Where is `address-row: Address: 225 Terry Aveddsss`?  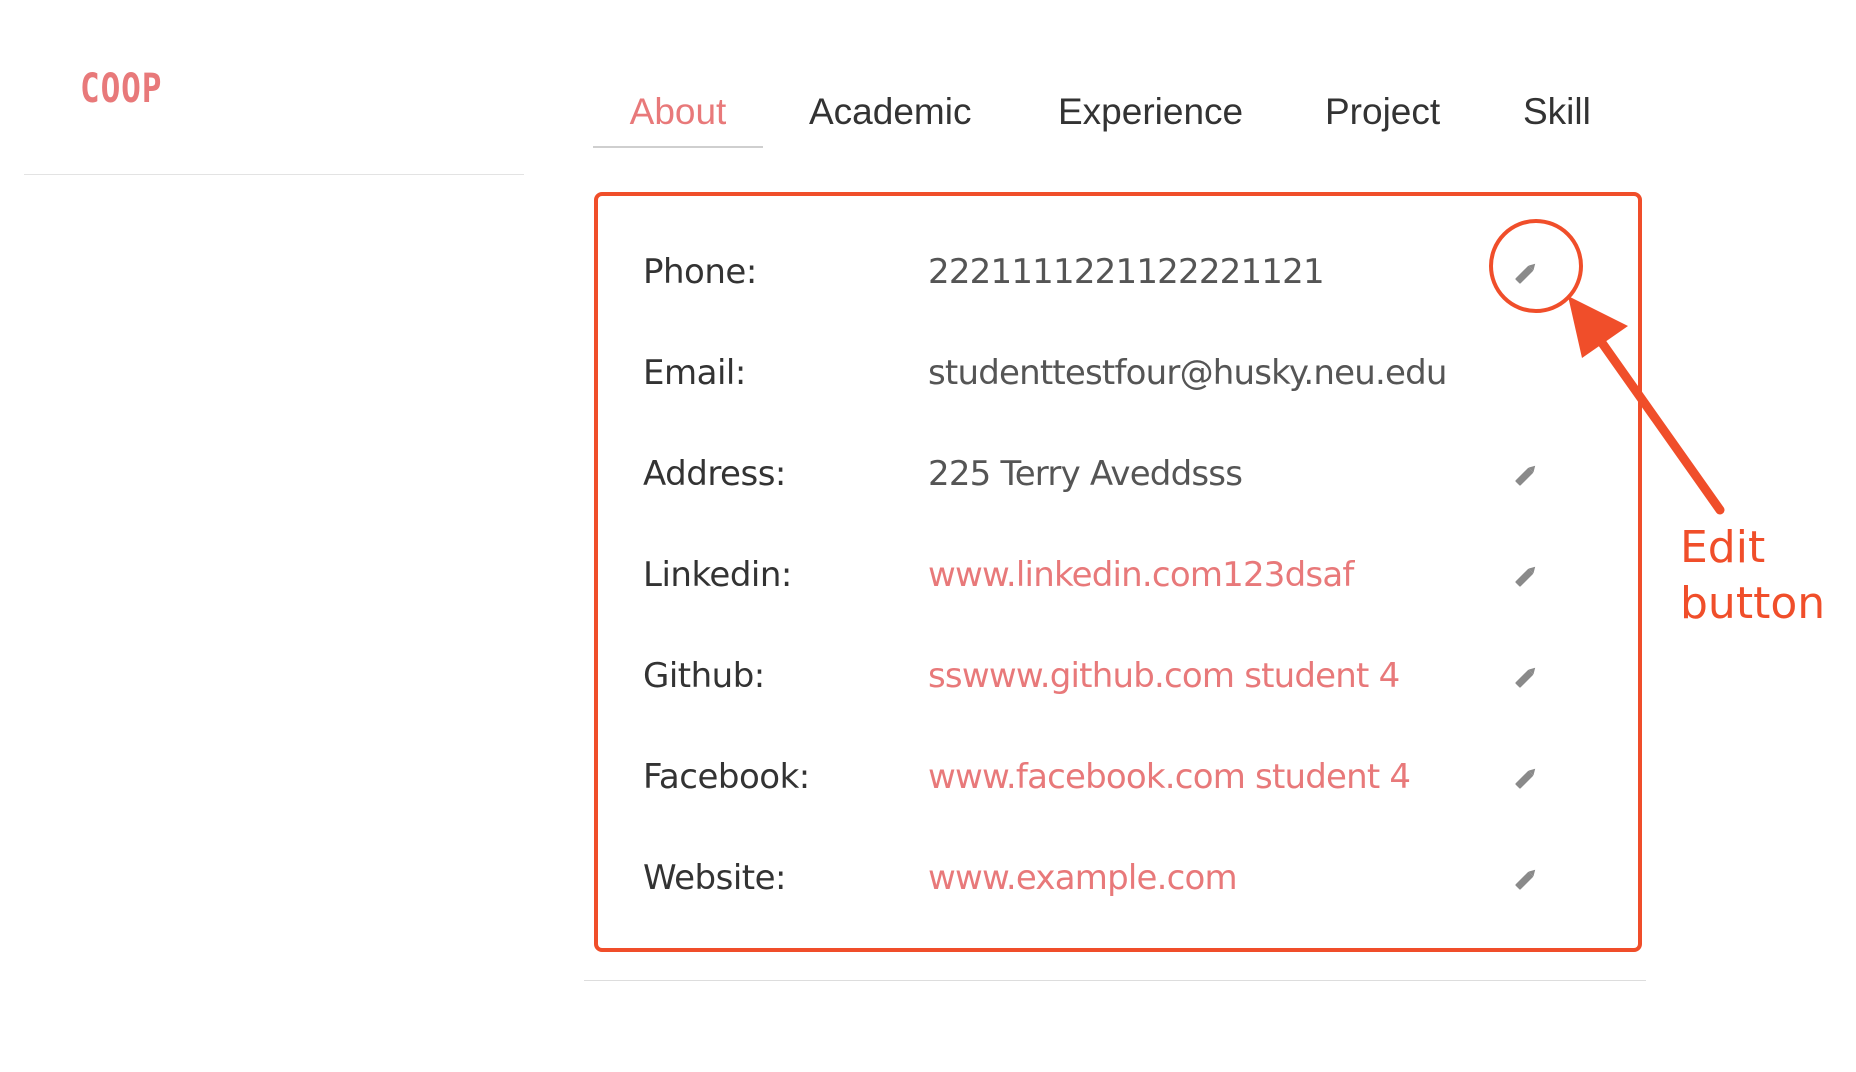 address-row: Address: 225 Terry Aveddsss is located at coordinates (1118, 474).